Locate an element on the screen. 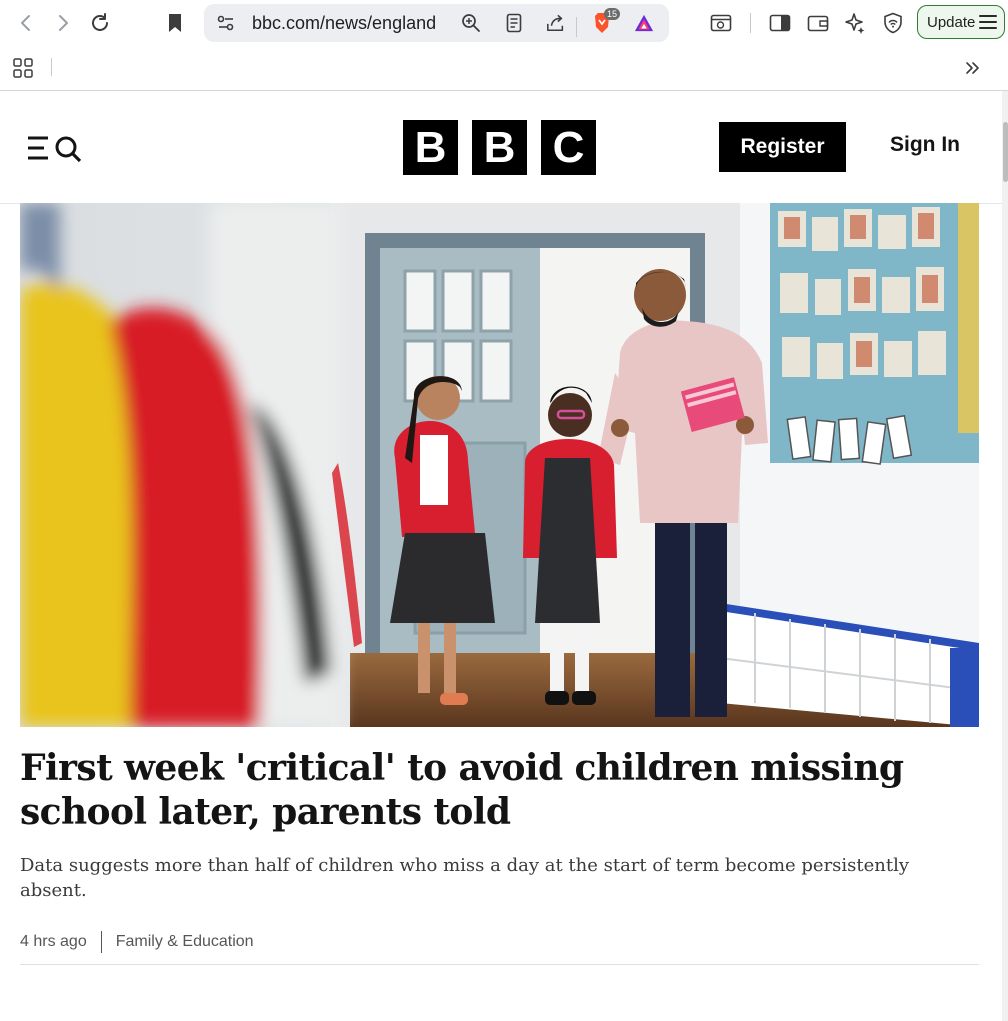  url-text: bbc.com/news/england is located at coordinates (344, 23).